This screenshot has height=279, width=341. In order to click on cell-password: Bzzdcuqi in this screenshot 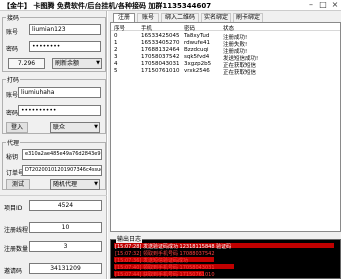, I will do `click(196, 50)`.